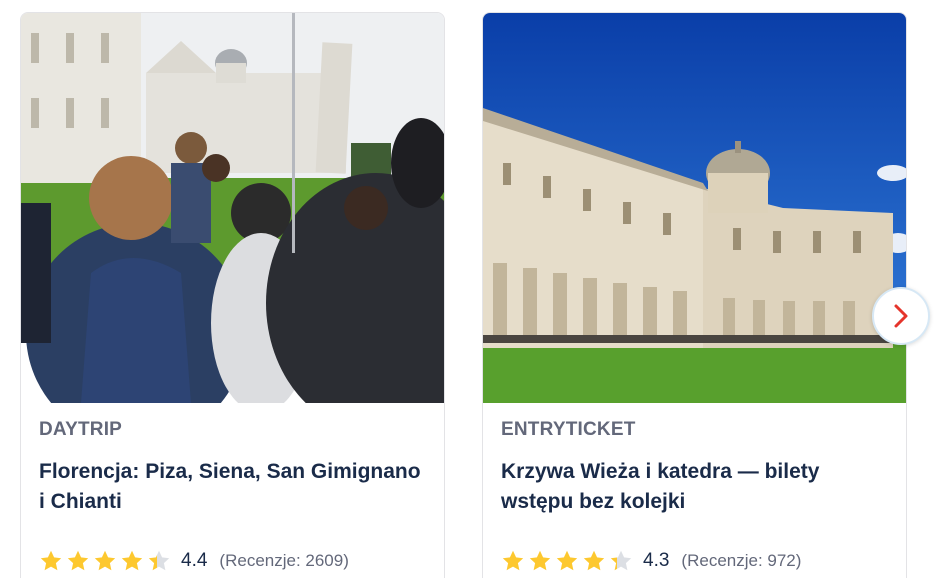 The image size is (938, 578). What do you see at coordinates (741, 560) in the screenshot?
I see `review-count: (Recenzje: 972)` at bounding box center [741, 560].